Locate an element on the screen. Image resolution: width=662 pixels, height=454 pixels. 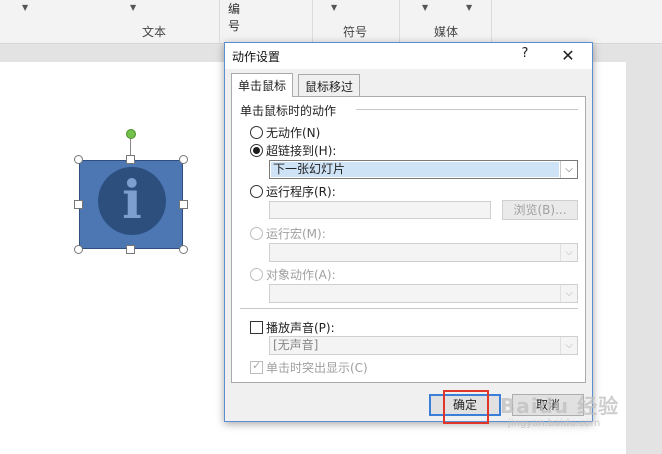
resize-handle-top-left is located at coordinates (78, 159).